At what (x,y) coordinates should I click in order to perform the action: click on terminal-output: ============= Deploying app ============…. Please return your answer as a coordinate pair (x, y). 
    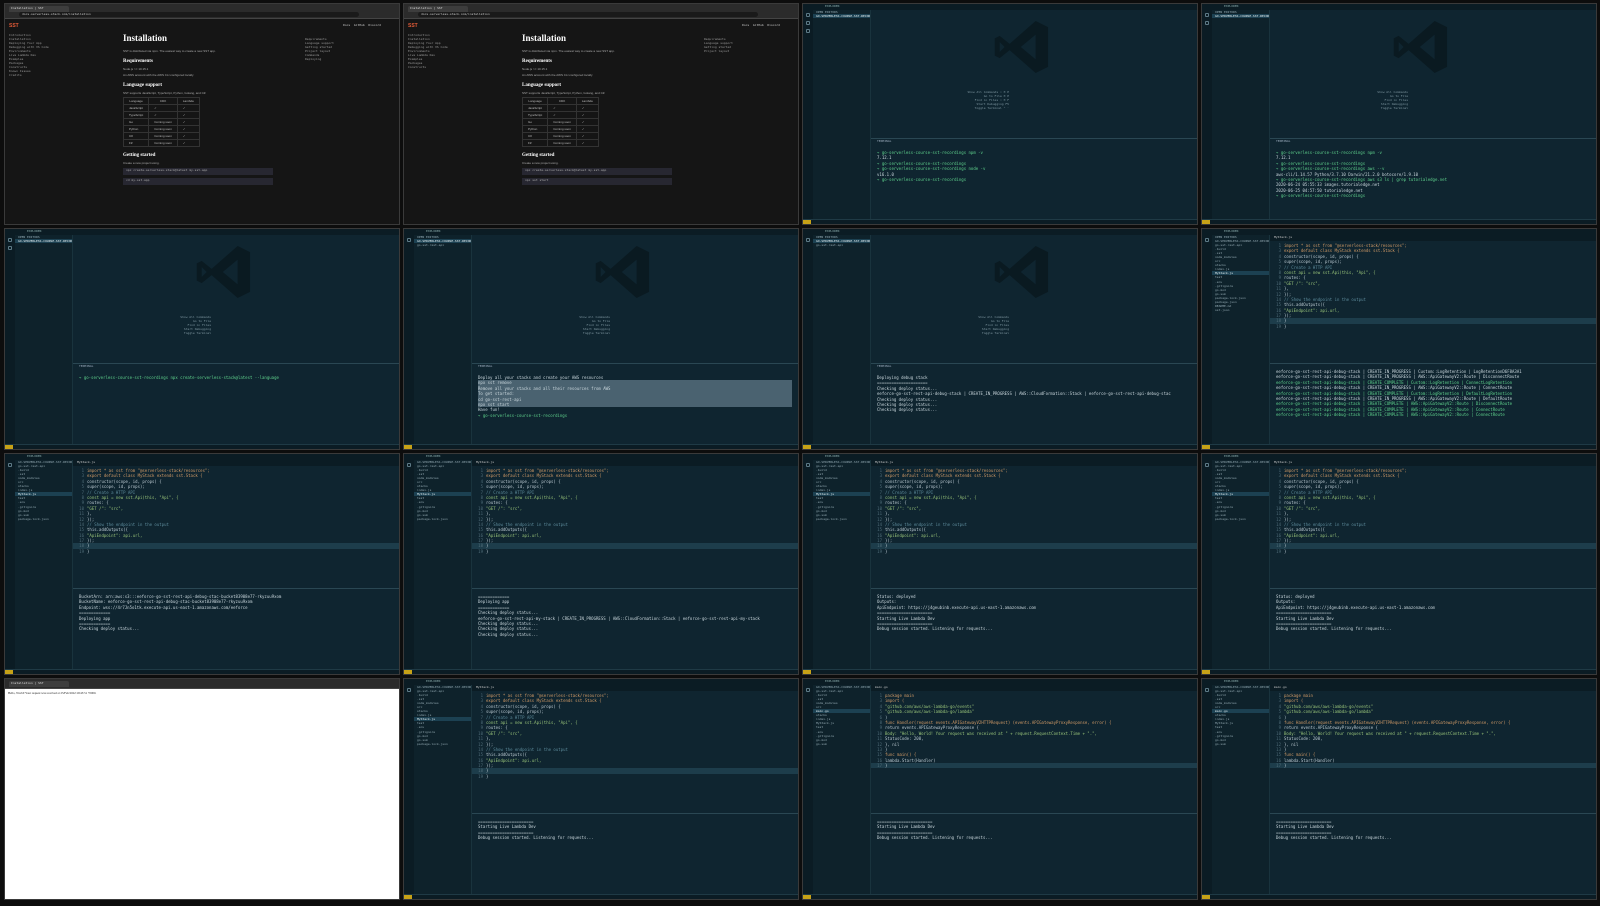
    Looking at the image, I should click on (635, 613).